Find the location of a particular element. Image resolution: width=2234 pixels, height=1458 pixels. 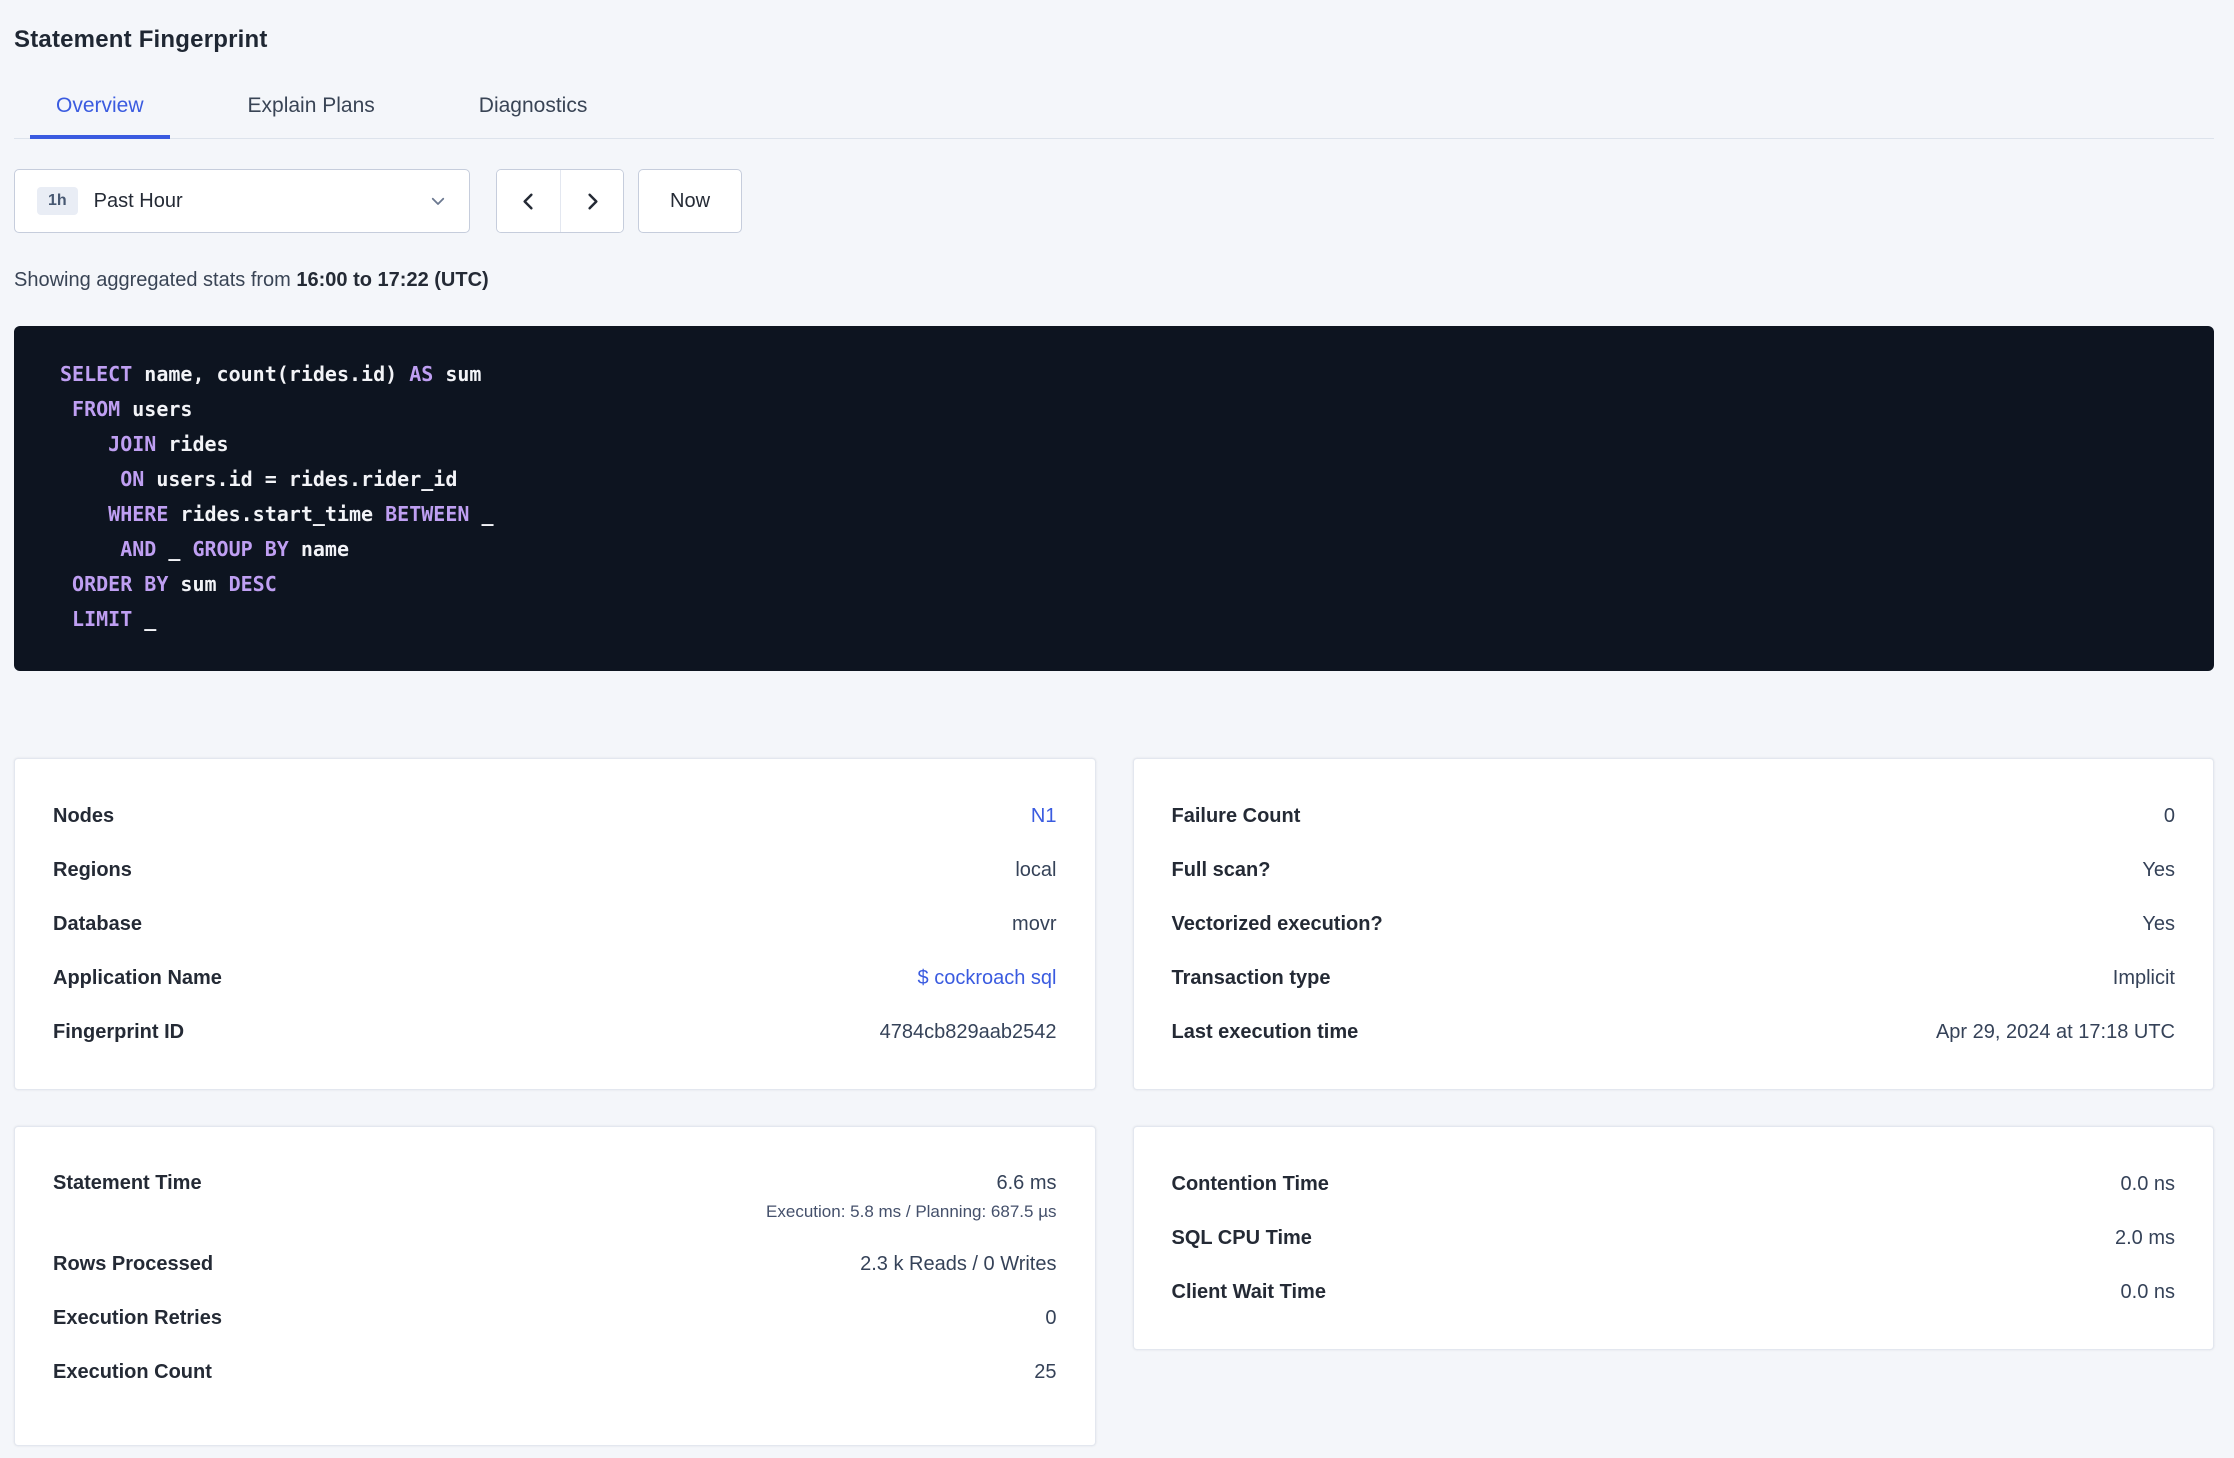

row-value: movr is located at coordinates (1034, 923).